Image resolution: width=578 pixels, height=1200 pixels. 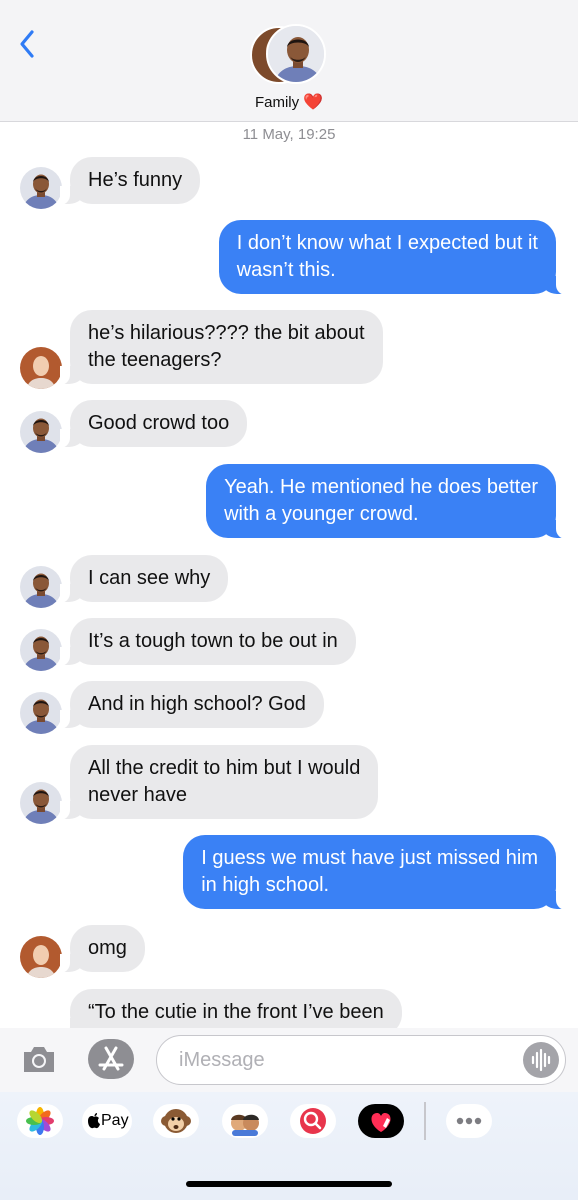 I want to click on message-input, so click(x=349, y=1060).